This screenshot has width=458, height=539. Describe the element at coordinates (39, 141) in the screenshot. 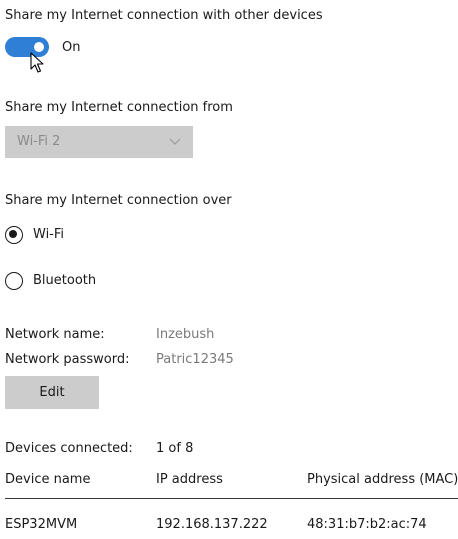

I see `share-from-selected: Wi-Fi 2` at that location.